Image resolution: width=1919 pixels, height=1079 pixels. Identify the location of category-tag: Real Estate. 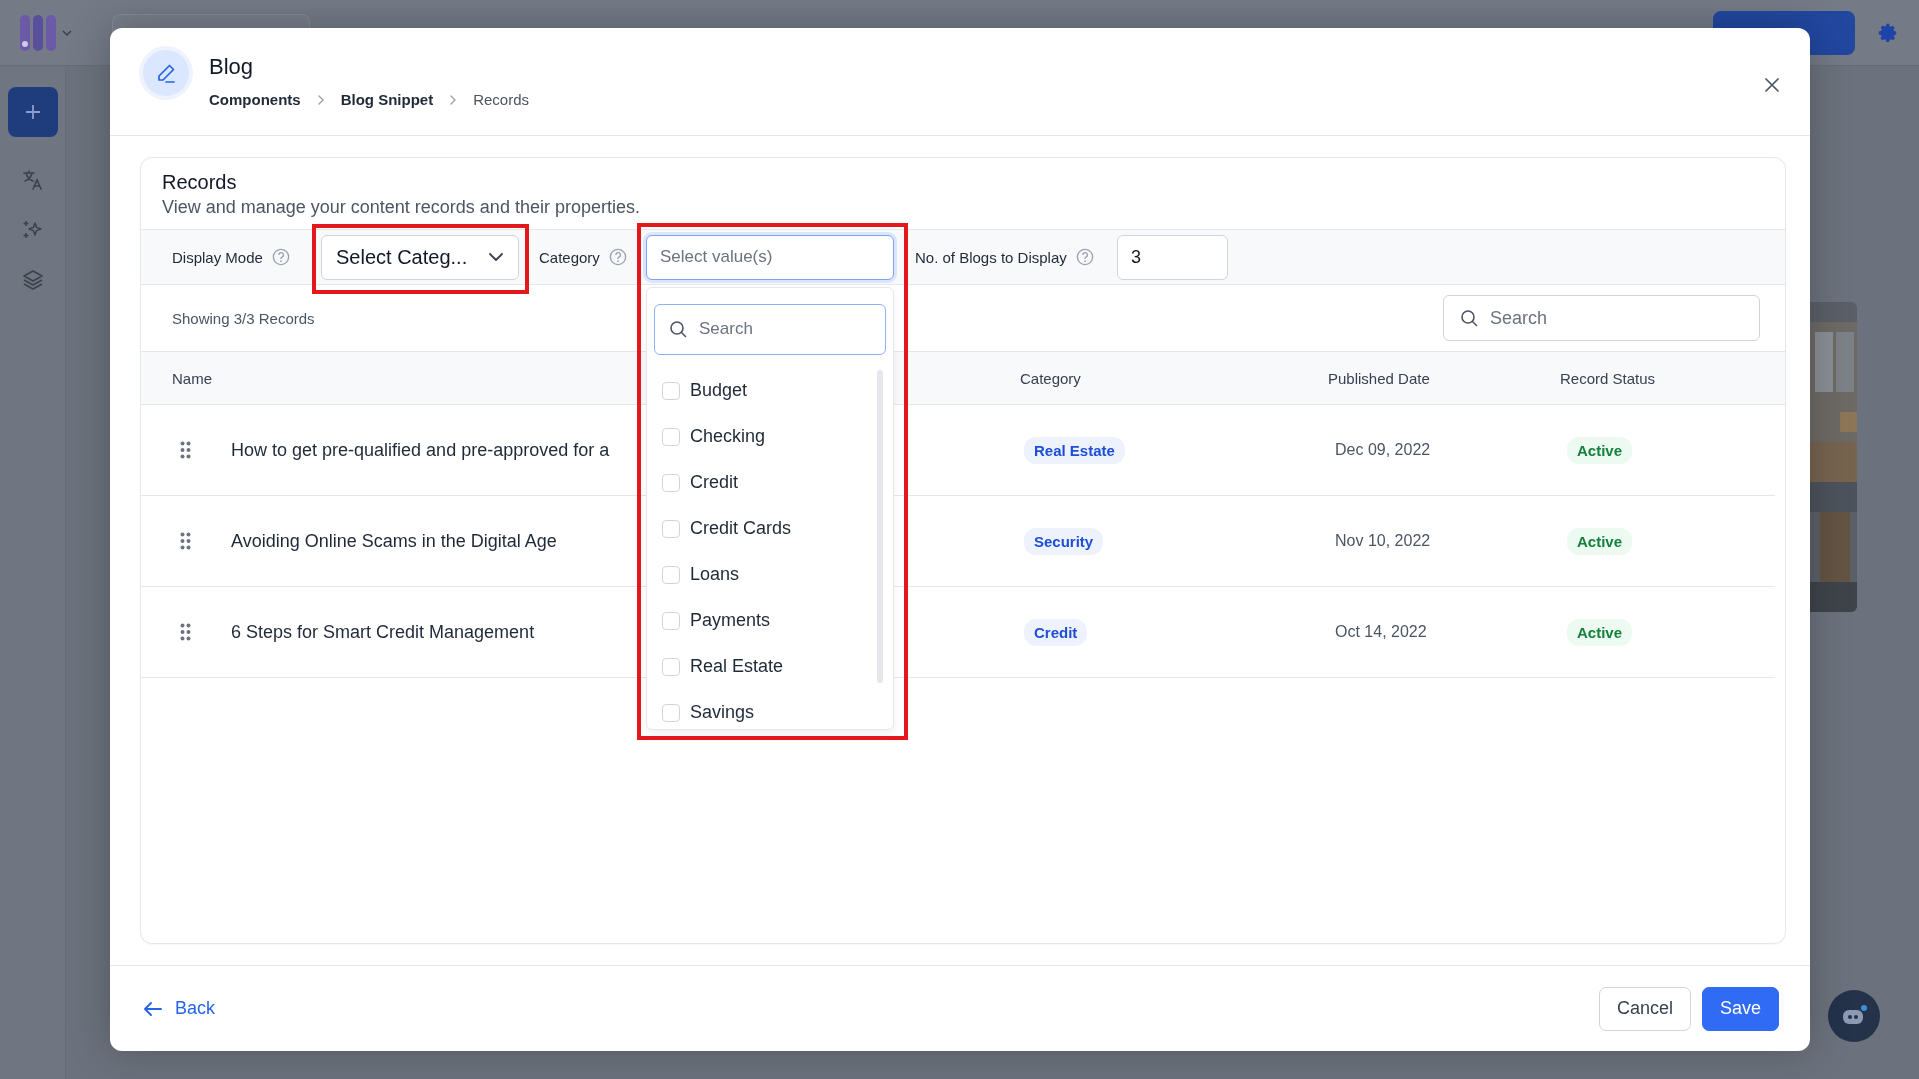
(1074, 450).